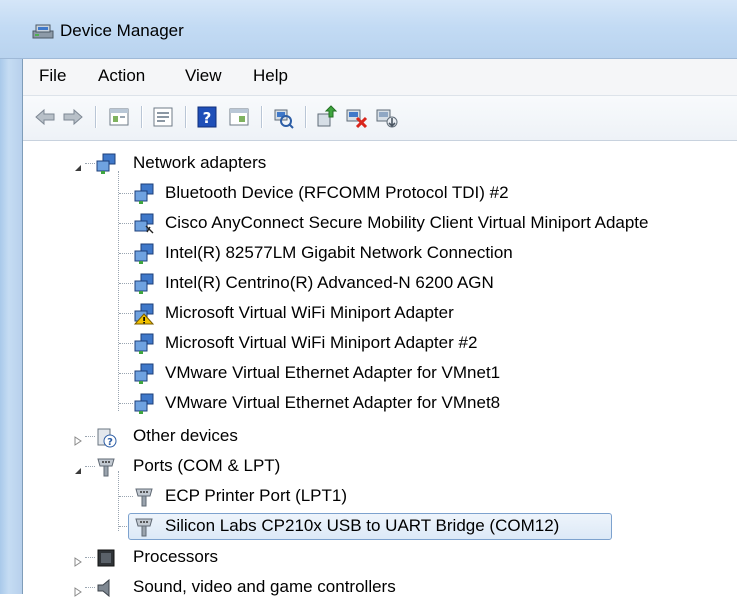 This screenshot has height=603, width=737. Describe the element at coordinates (45, 117) in the screenshot. I see `back-arrow-icon` at that location.